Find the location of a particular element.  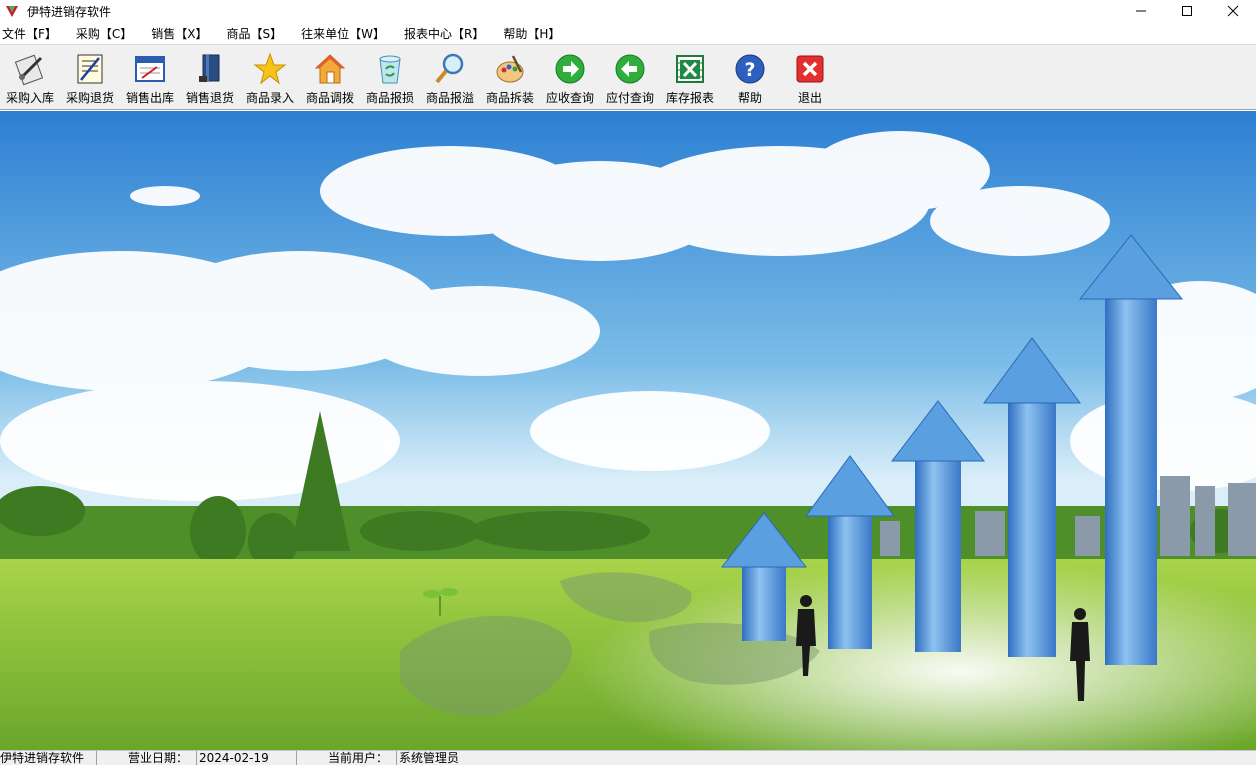

maximize-icon is located at coordinates (1187, 11).